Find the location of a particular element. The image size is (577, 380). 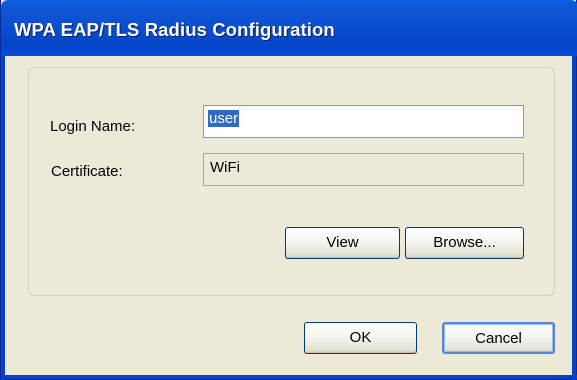

view-button: View is located at coordinates (342, 243).